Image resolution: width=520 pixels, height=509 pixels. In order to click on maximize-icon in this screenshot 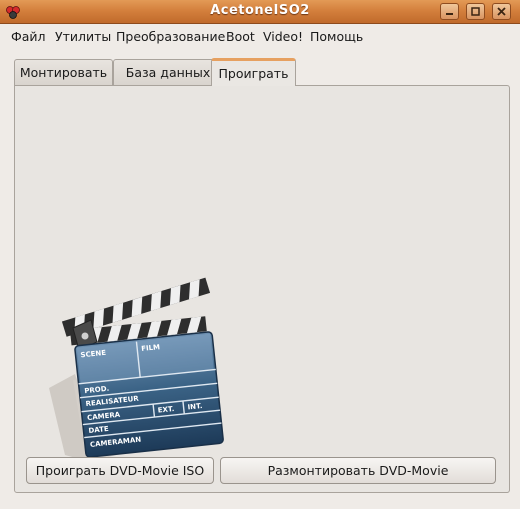, I will do `click(475, 11)`.